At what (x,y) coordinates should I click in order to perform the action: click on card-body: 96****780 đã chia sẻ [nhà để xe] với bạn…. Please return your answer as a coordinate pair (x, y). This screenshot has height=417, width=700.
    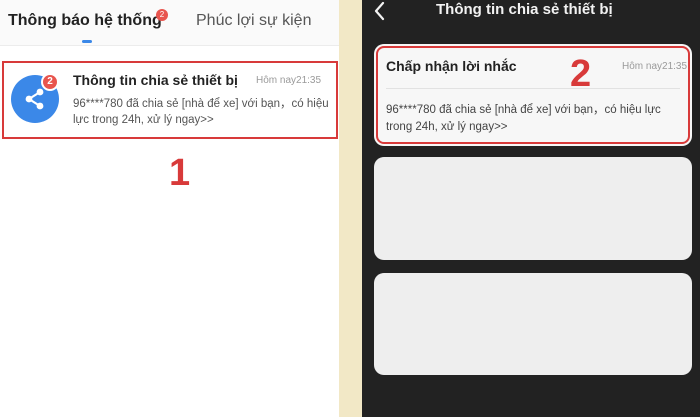
    Looking at the image, I should click on (523, 118).